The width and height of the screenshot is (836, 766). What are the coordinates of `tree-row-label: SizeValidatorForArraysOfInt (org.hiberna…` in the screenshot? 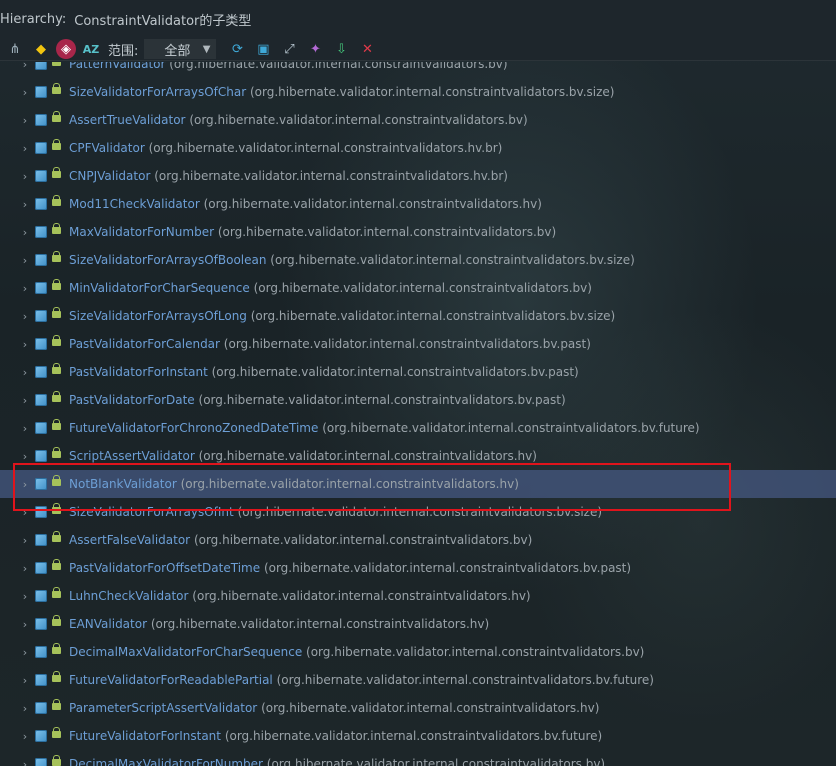 It's located at (335, 512).